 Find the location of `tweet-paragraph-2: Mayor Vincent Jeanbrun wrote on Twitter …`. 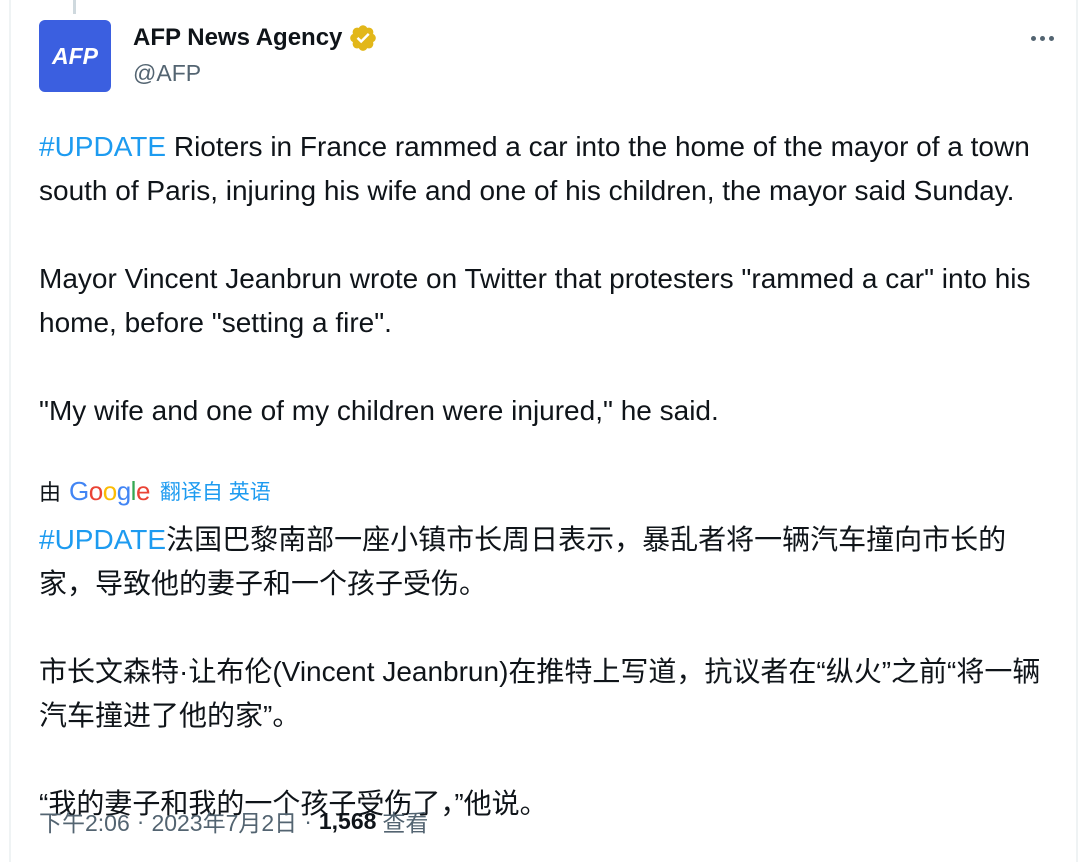

tweet-paragraph-2: Mayor Vincent Jeanbrun wrote on Twitter … is located at coordinates (535, 300).